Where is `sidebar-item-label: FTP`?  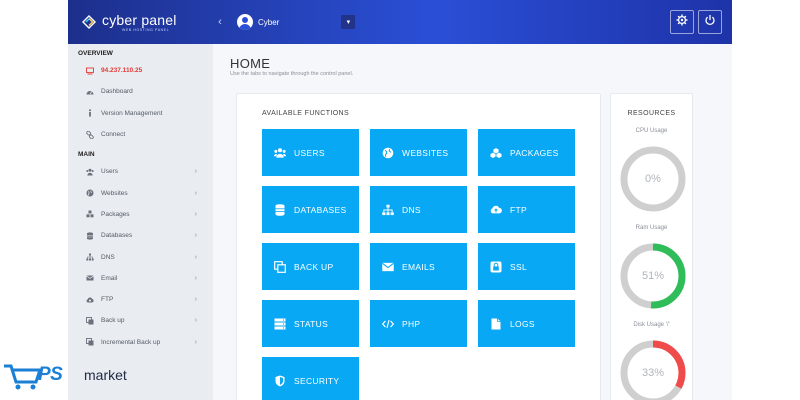
sidebar-item-label: FTP is located at coordinates (107, 300).